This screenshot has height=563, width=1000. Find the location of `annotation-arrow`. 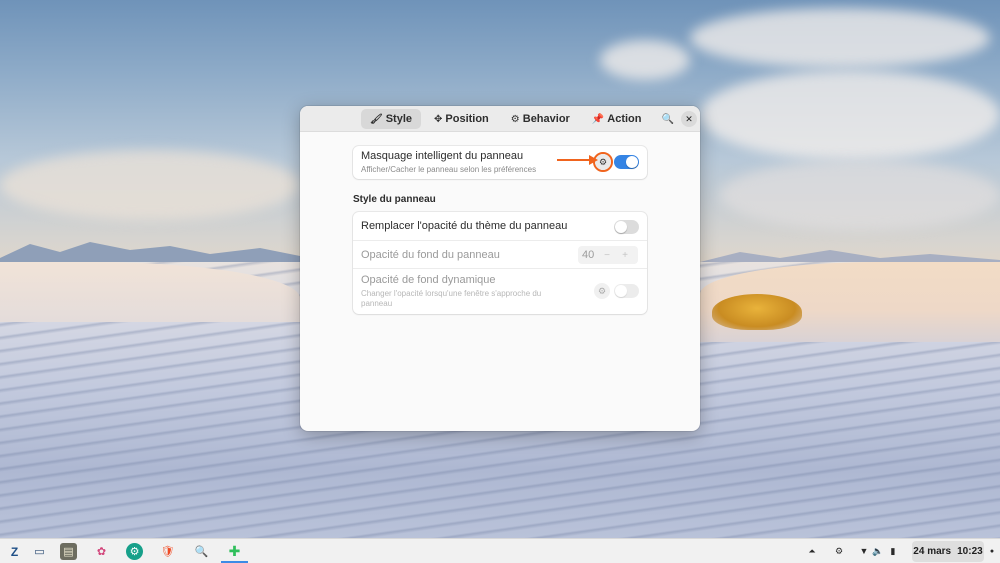

annotation-arrow is located at coordinates (577, 160).